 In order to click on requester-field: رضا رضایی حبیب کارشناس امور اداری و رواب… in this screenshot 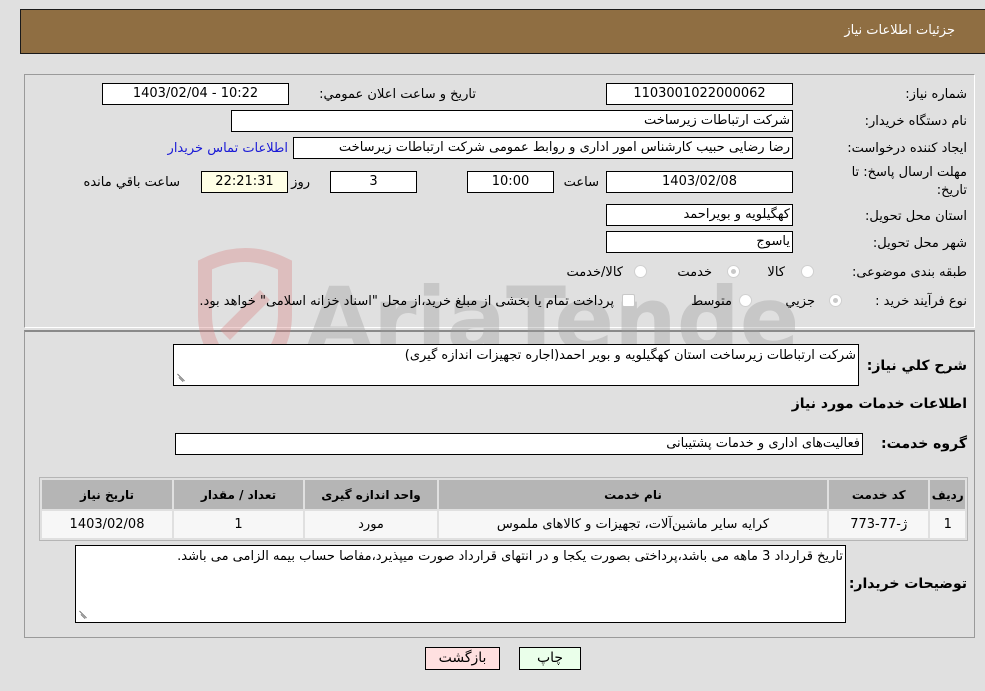, I will do `click(543, 148)`.